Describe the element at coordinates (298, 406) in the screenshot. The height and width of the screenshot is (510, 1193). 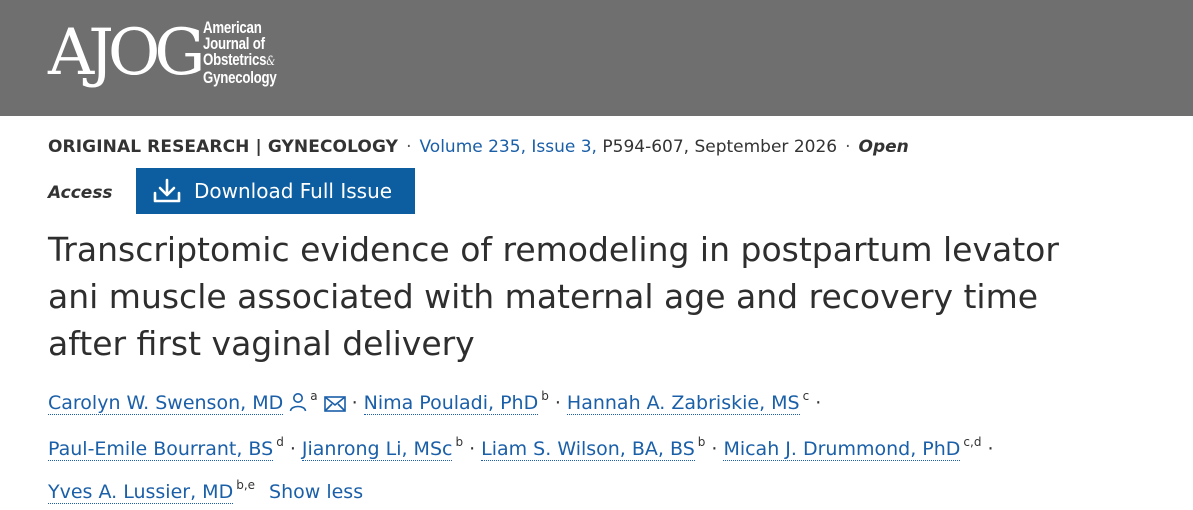
I see `person-icon` at that location.